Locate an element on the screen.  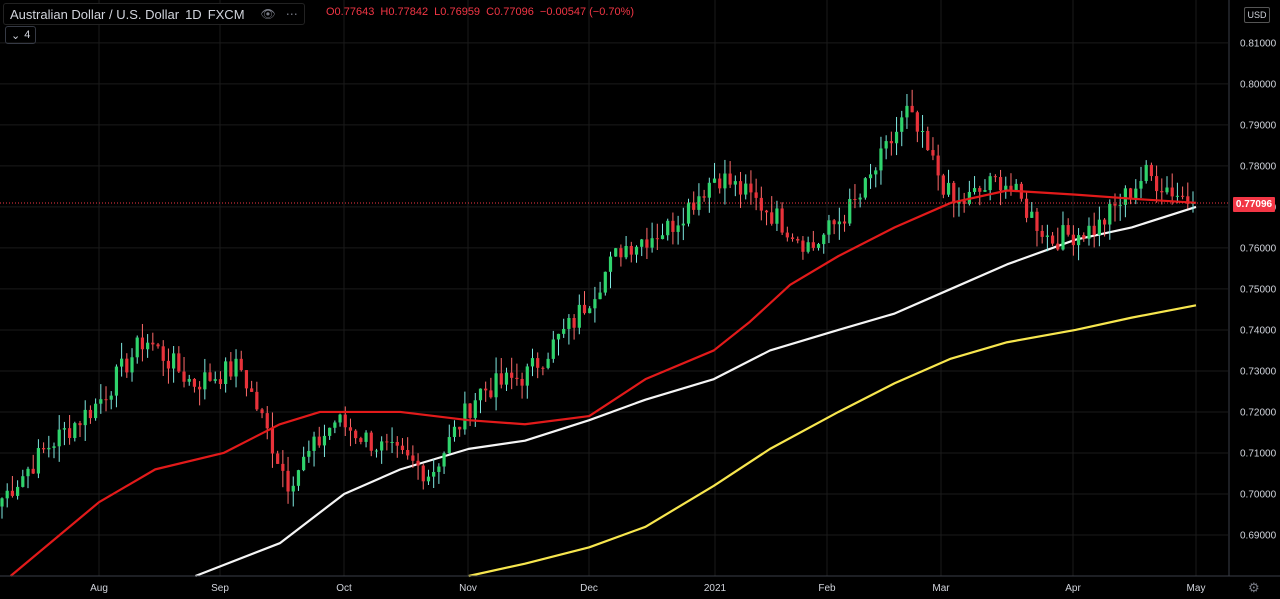
time-tick-label: 2021 is located at coordinates (715, 588).